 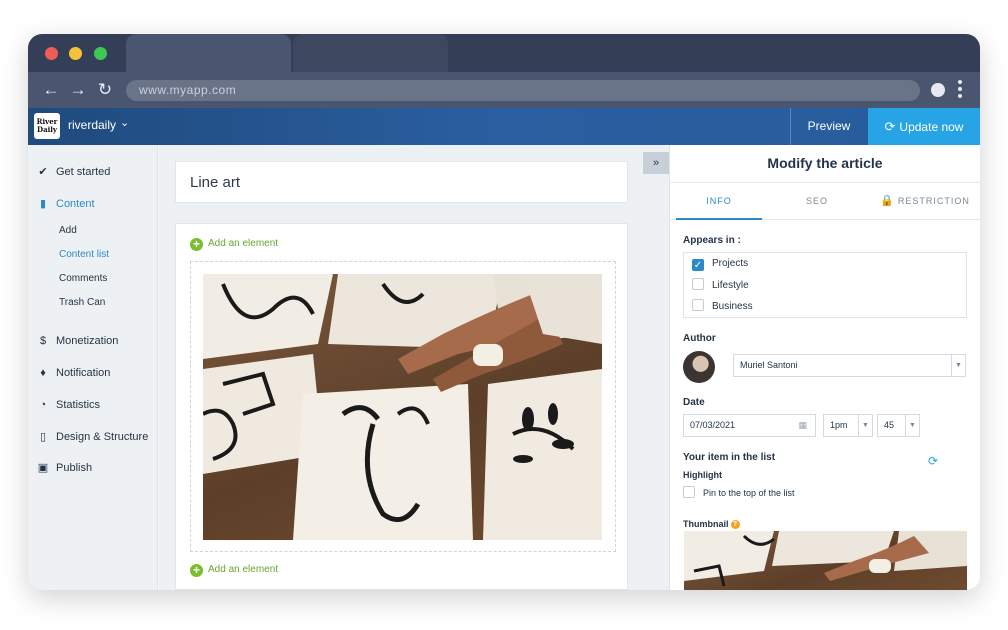 I want to click on lock-icon: 🔒, so click(x=887, y=201).